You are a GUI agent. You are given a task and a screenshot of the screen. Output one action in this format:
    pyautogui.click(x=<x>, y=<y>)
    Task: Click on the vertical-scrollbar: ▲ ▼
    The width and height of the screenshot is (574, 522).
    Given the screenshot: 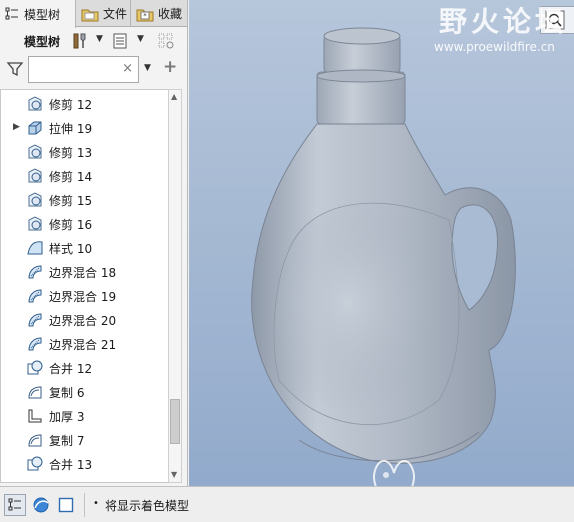 What is the action you would take?
    pyautogui.click(x=175, y=286)
    